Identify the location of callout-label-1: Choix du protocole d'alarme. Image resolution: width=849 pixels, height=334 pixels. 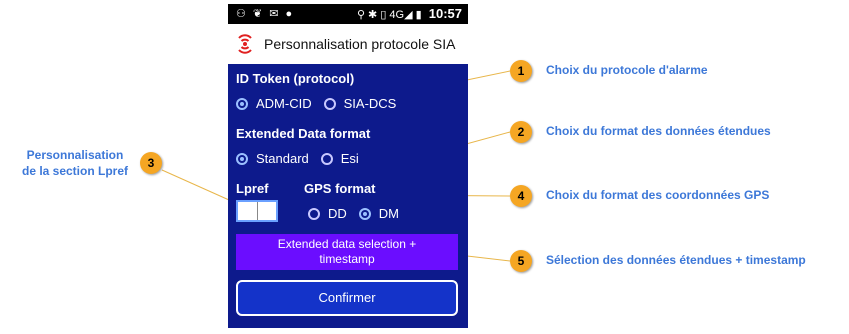
(627, 70).